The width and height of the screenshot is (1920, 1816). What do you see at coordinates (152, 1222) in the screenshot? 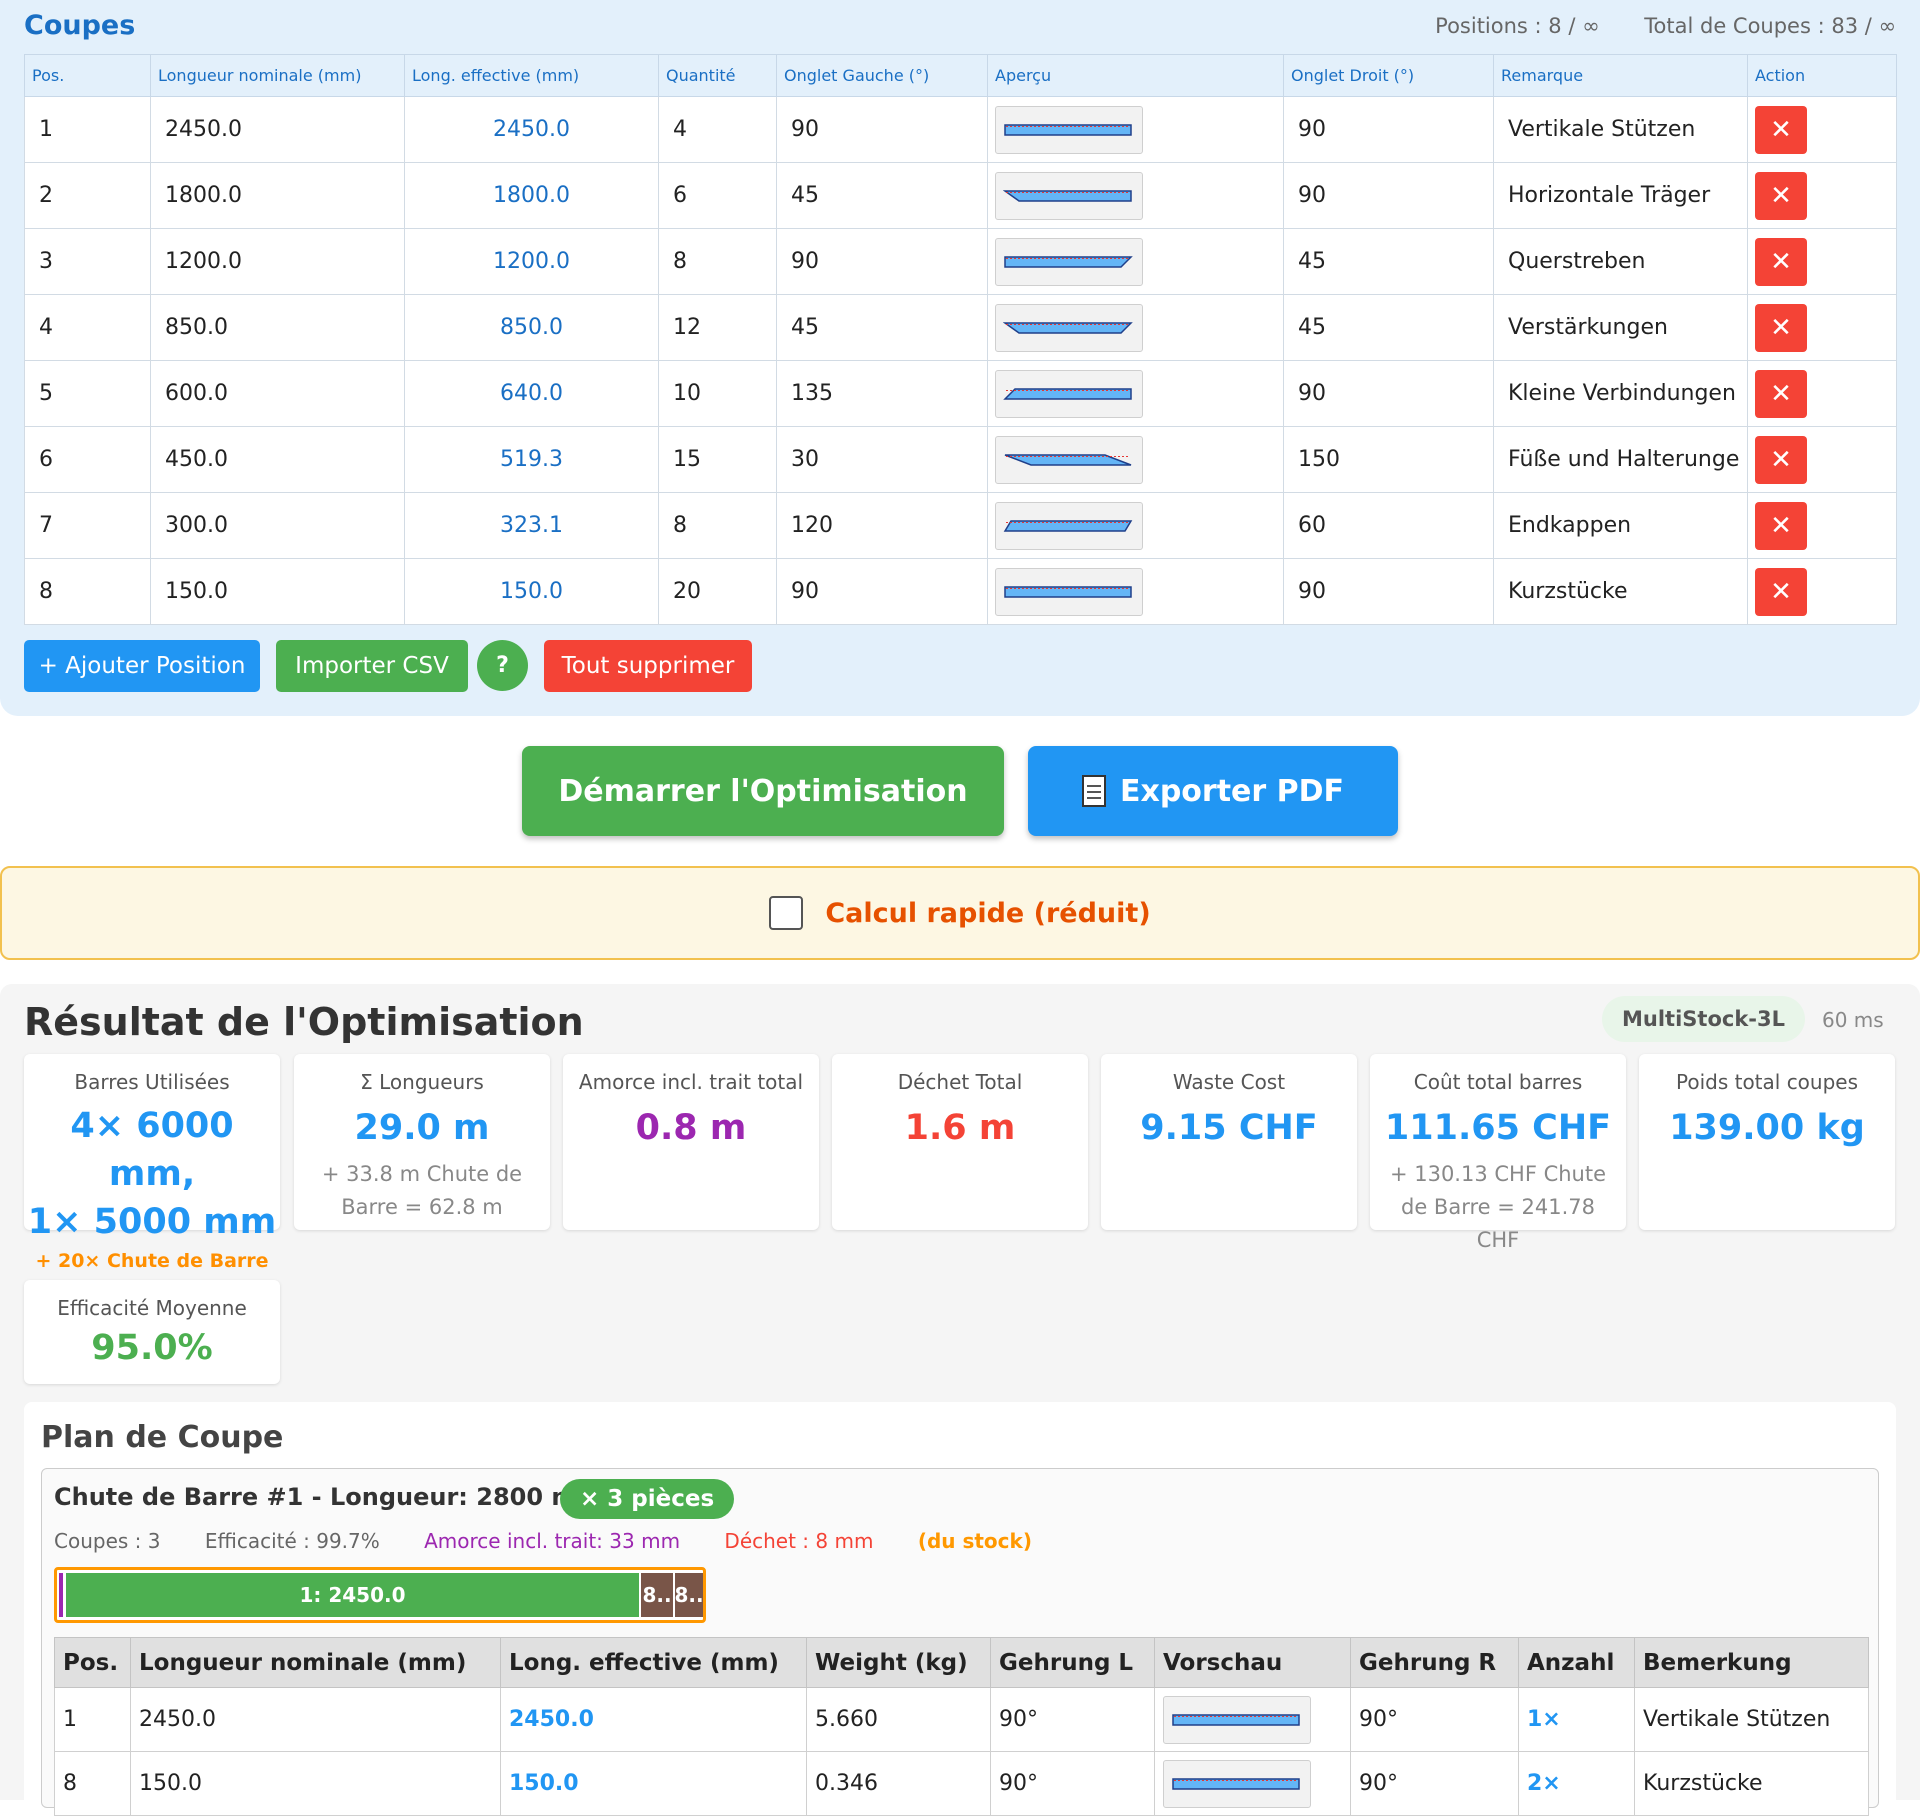
I see `card-value-line: 1× 5000 mm` at bounding box center [152, 1222].